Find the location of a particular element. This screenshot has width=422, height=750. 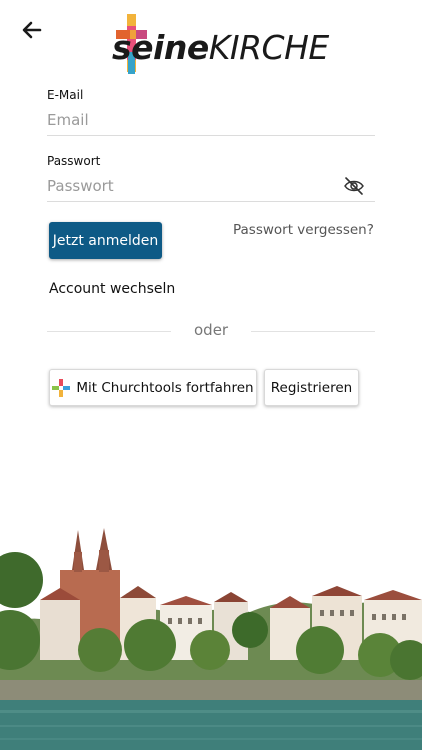

churchtools-button-label: Mit Churchtools fortfahren is located at coordinates (165, 387).